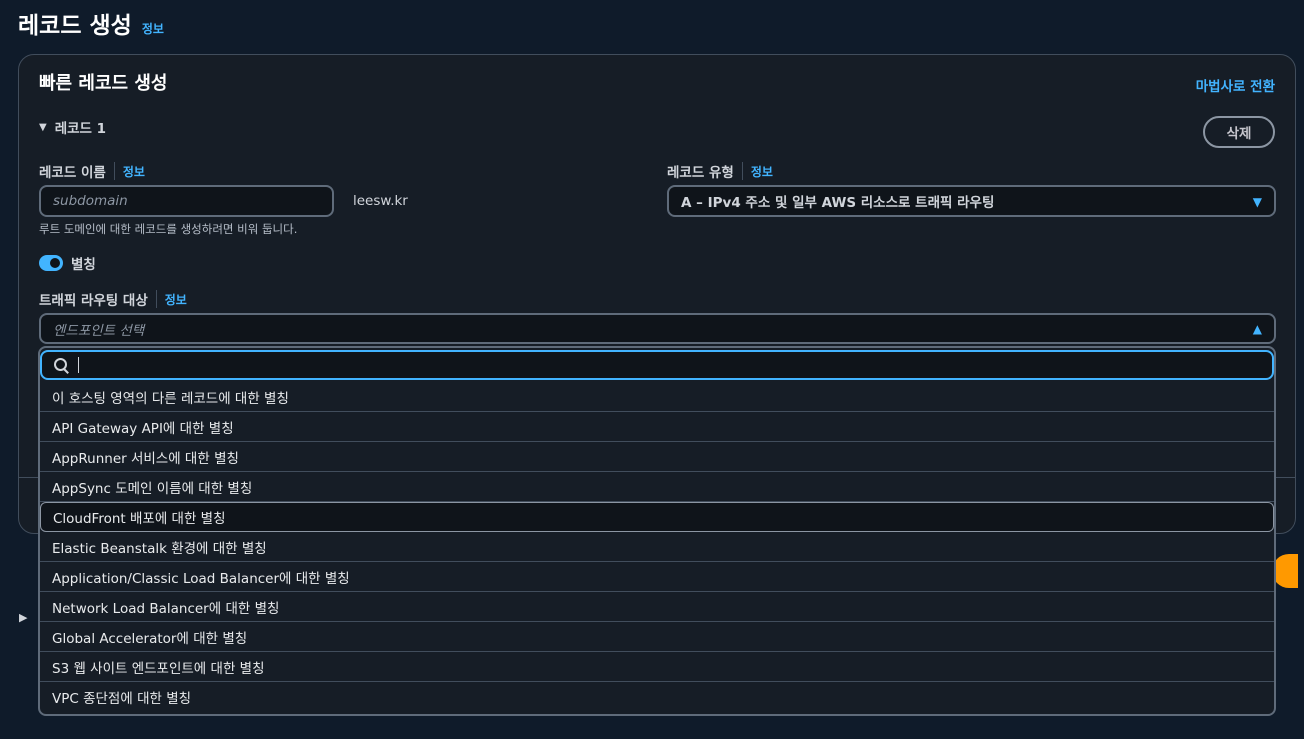 Image resolution: width=1304 pixels, height=739 pixels. I want to click on switch-to-wizard-link: 마법사로 전환, so click(1235, 85).